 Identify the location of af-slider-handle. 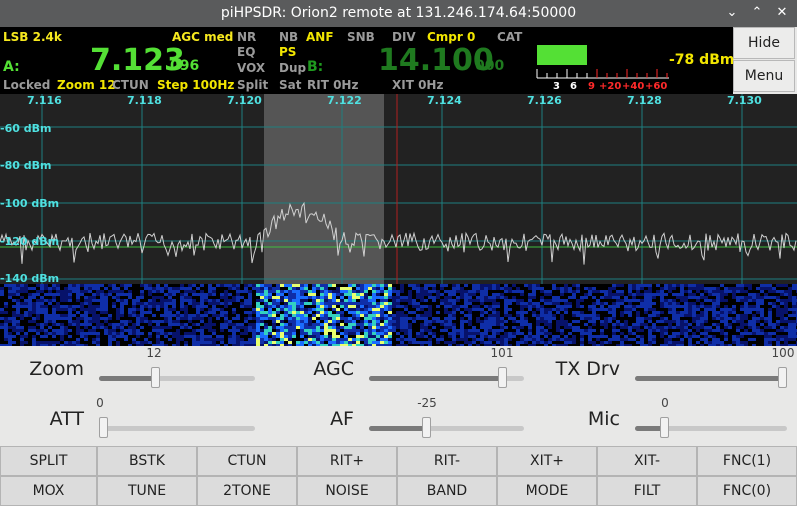
(427, 427).